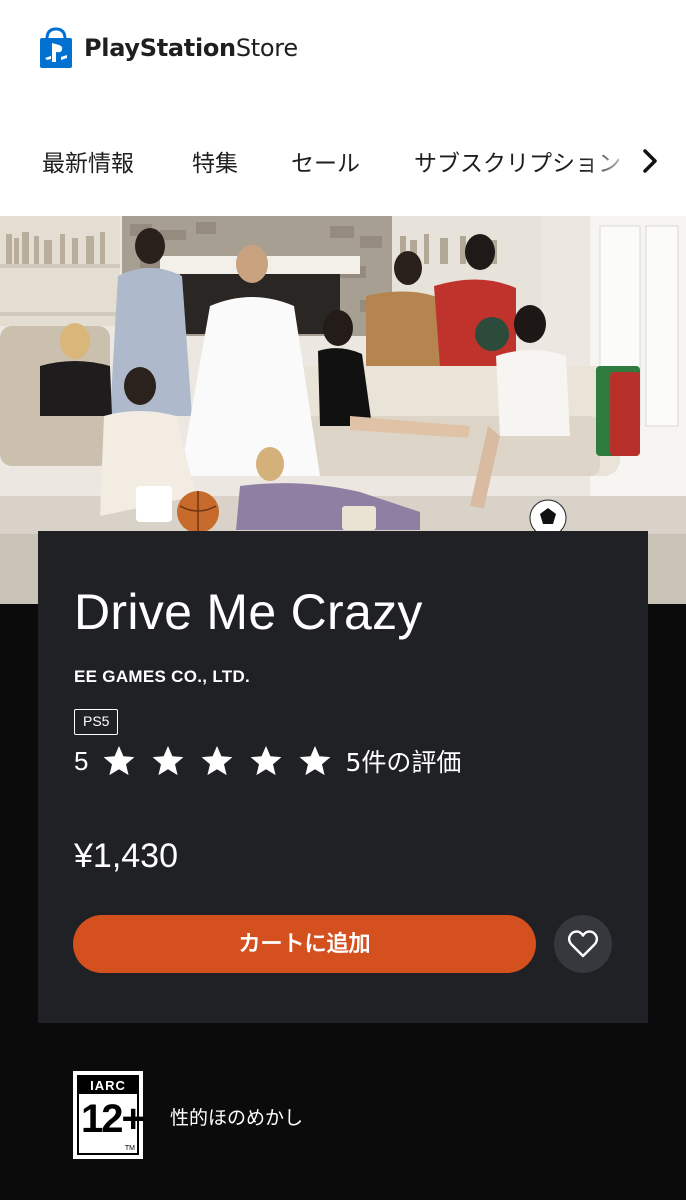  Describe the element at coordinates (162, 677) in the screenshot. I see `publisher-name: EE GAMES CO., LTD.` at that location.